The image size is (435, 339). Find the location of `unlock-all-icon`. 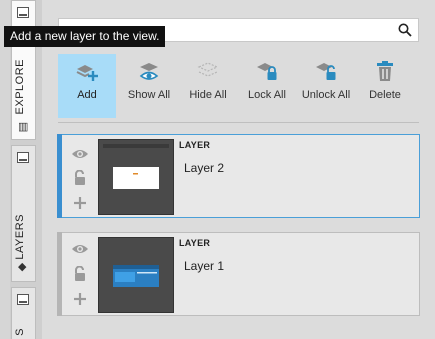

unlock-all-icon is located at coordinates (326, 71).